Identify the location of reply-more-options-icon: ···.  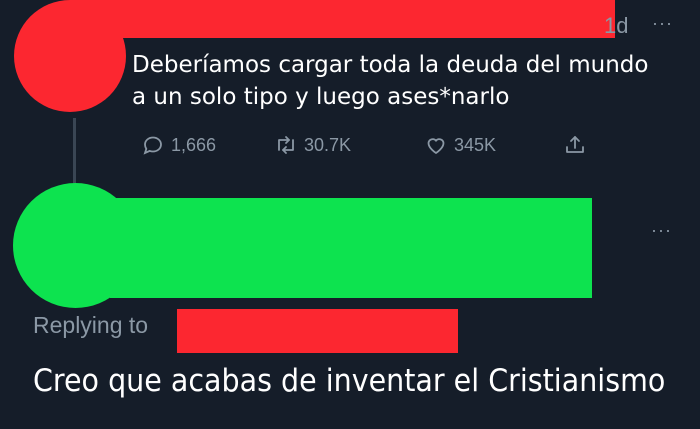
(661, 230).